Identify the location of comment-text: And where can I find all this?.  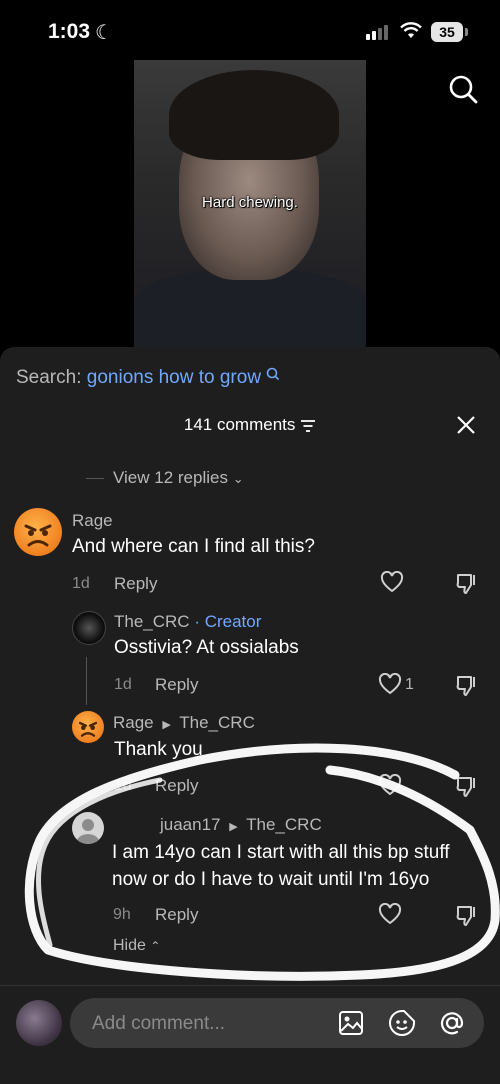
(193, 546).